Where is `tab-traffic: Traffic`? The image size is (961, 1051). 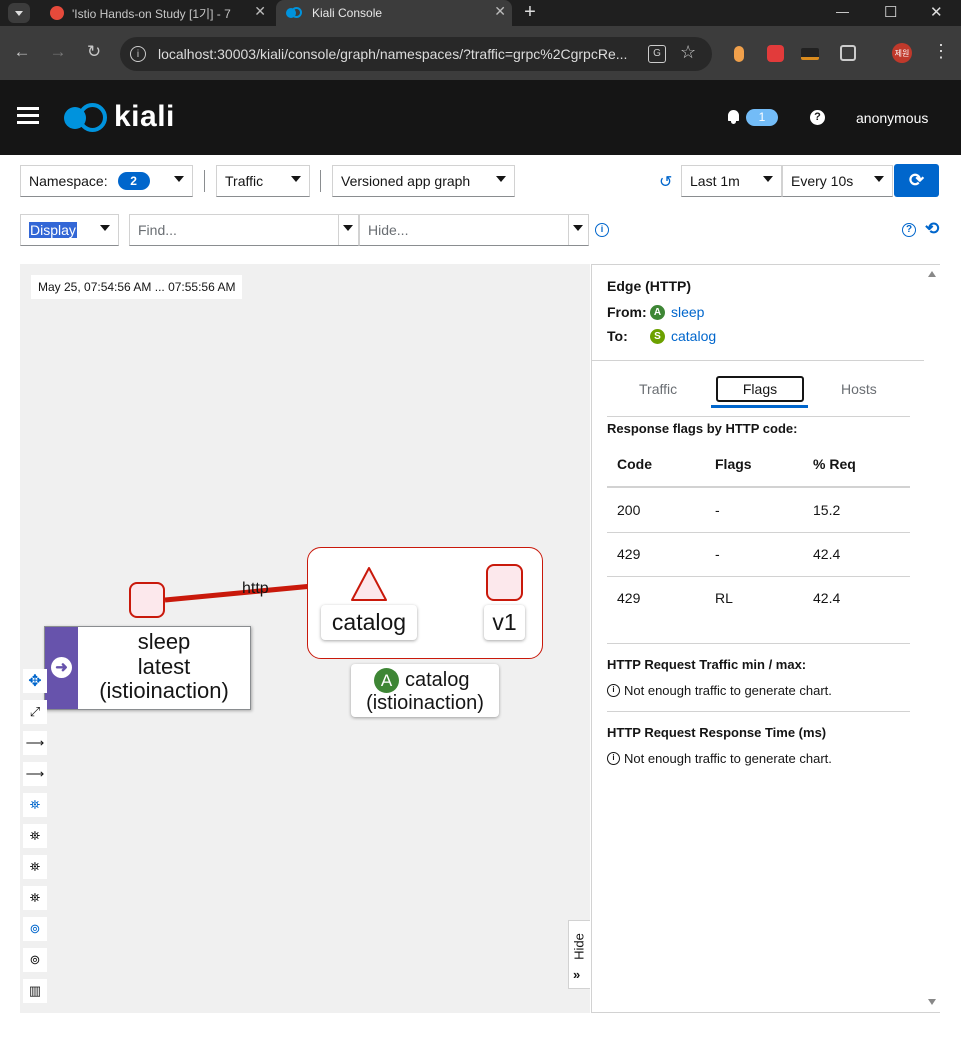
tab-traffic: Traffic is located at coordinates (658, 389).